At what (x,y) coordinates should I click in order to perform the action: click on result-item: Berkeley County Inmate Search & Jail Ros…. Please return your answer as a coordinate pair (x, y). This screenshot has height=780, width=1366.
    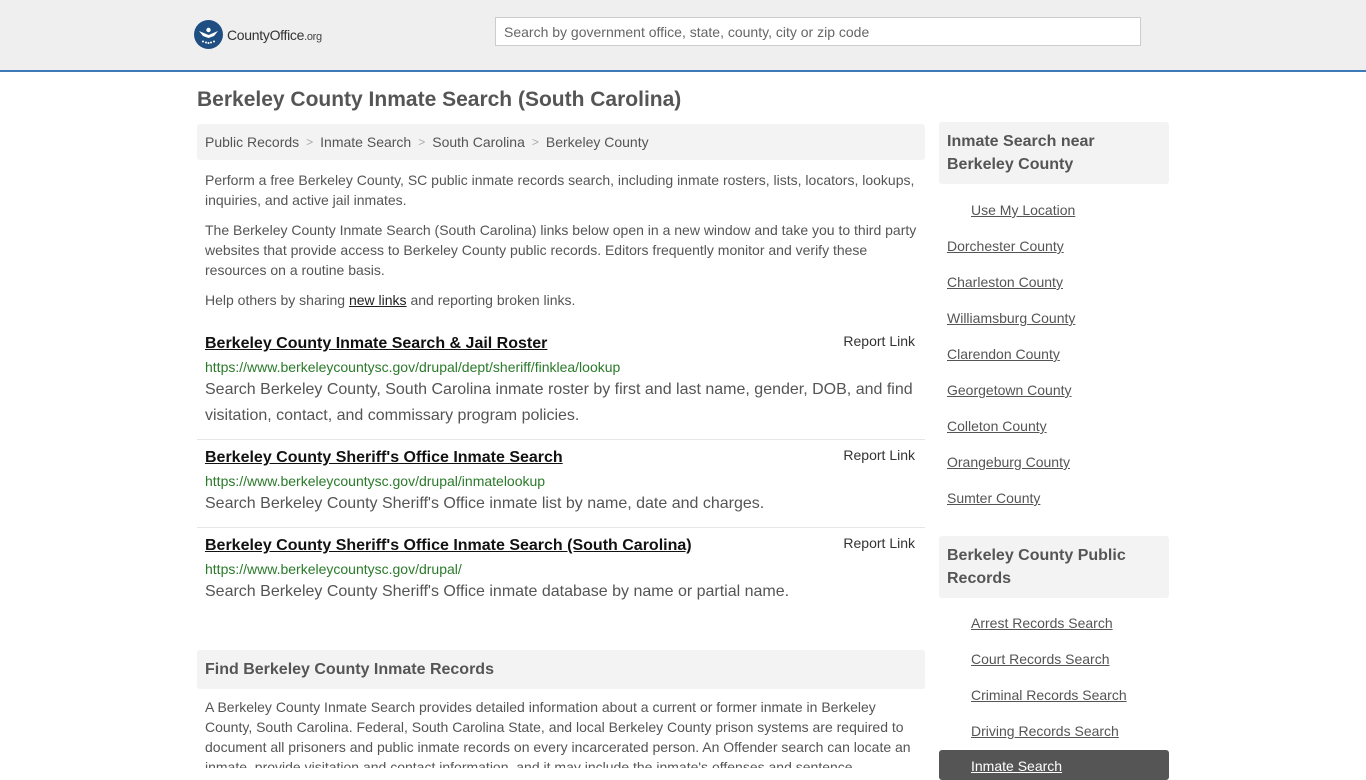
    Looking at the image, I should click on (561, 383).